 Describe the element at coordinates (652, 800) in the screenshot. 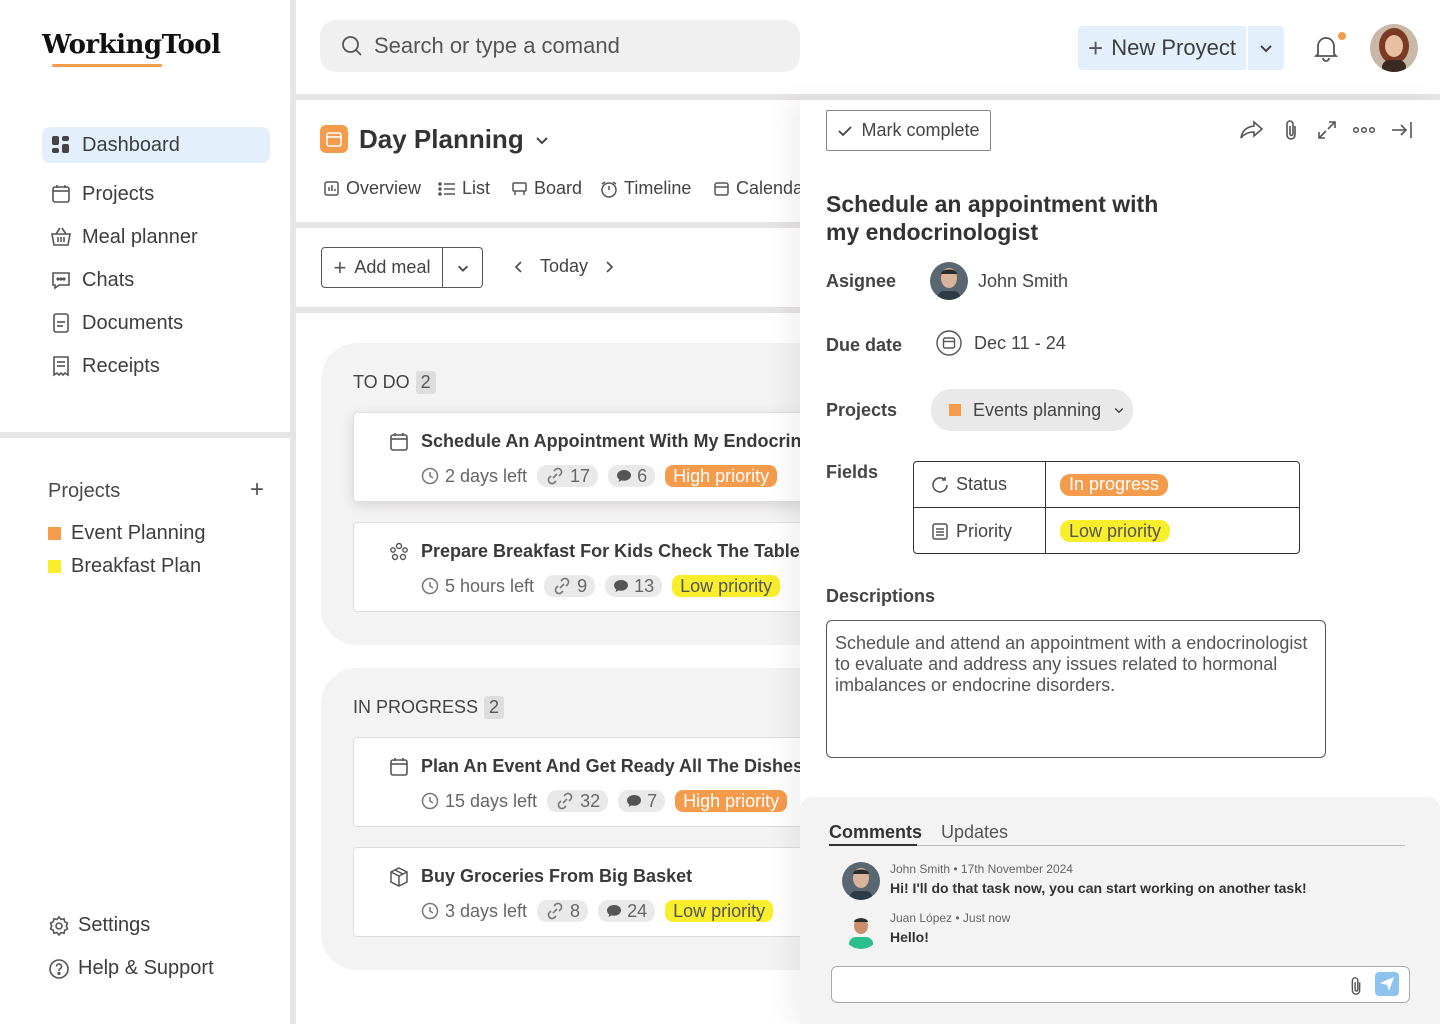

I see `comments-count-text: 7` at that location.